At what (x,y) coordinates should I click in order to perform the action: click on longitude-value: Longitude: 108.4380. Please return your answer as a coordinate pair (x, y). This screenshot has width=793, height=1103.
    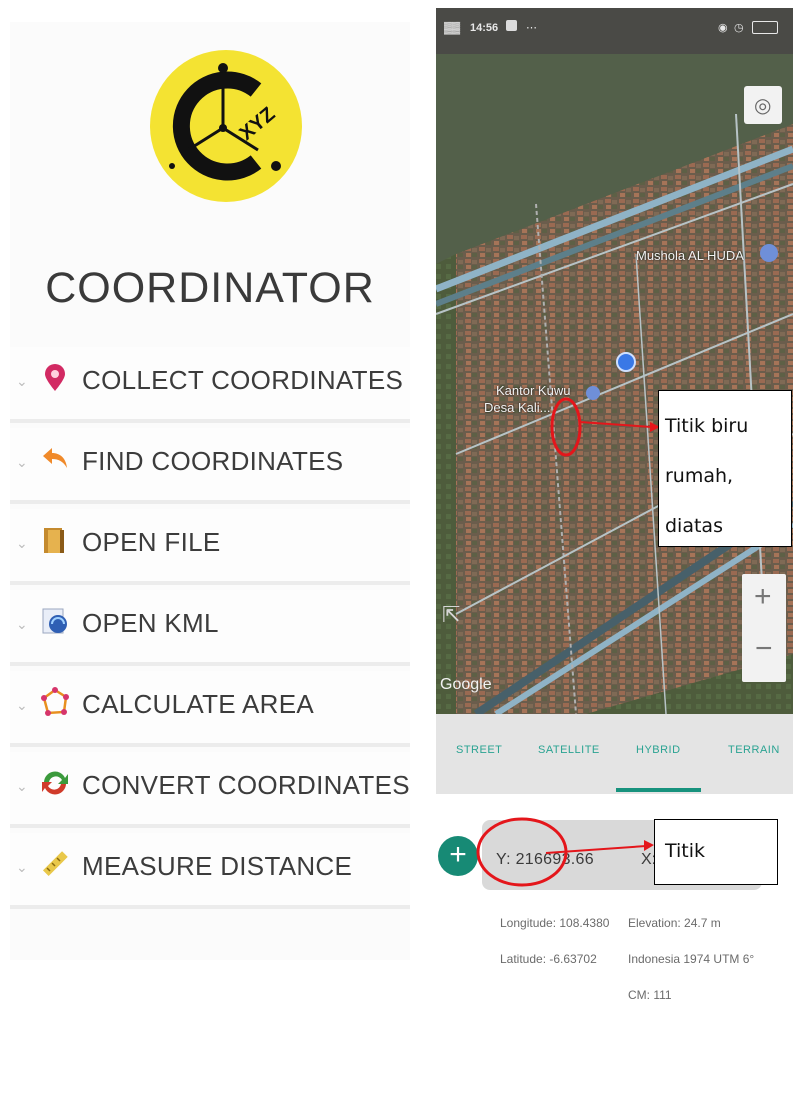
    Looking at the image, I should click on (555, 923).